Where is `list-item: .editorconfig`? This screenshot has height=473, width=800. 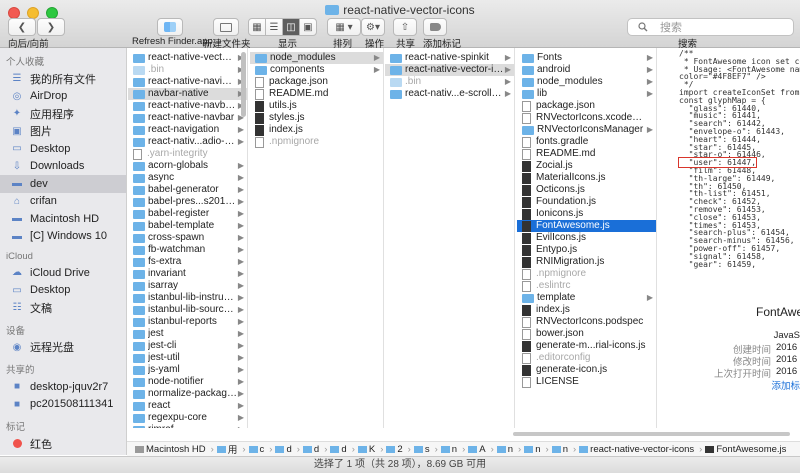 list-item: .editorconfig is located at coordinates (586, 358).